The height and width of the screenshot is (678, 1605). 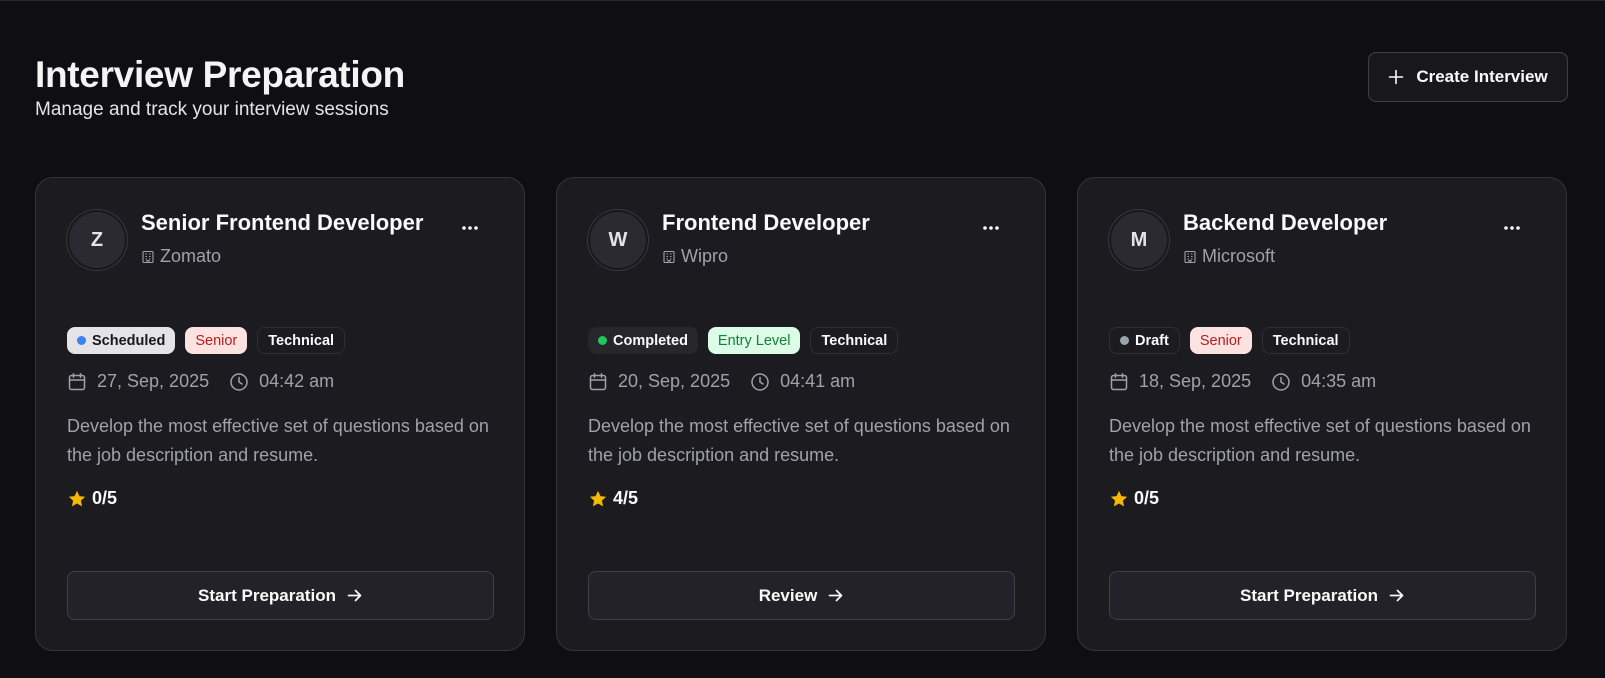 I want to click on company-name: Wipro, so click(x=695, y=256).